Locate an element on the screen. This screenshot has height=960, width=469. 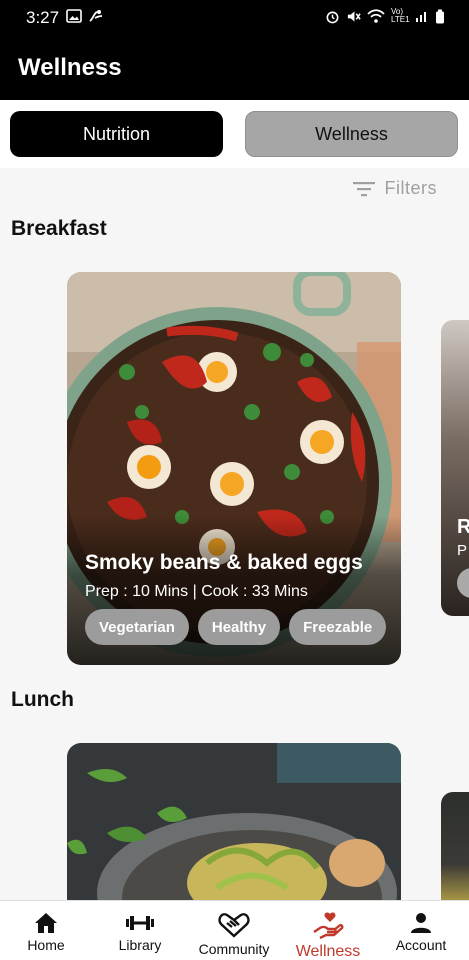
recipe-image is located at coordinates (234, 828).